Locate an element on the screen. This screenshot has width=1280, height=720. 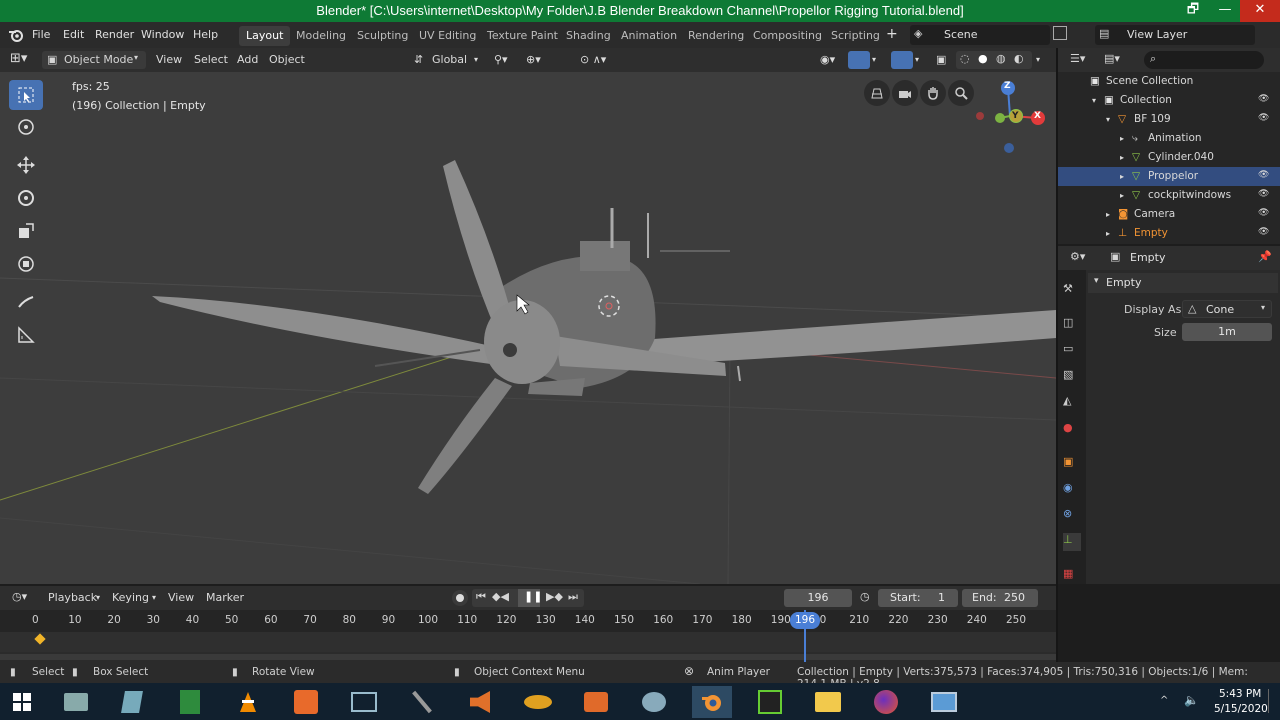
timeline-editor-icon: ◷▾ is located at coordinates (19, 596).